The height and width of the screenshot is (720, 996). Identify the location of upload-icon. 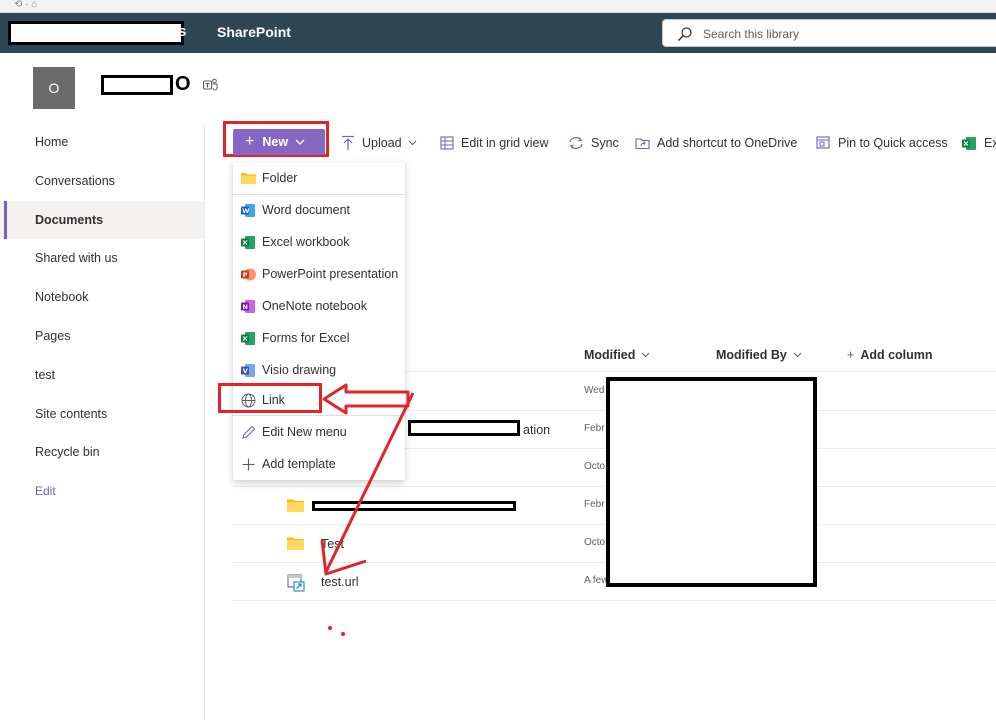
(348, 142).